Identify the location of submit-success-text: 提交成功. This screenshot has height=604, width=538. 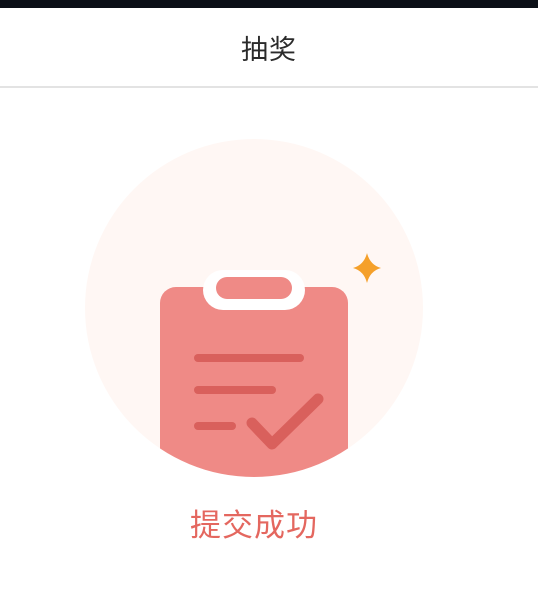
(254, 526).